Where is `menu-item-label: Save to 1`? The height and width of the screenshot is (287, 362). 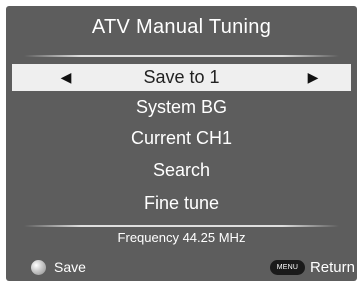
menu-item-label: Save to 1 is located at coordinates (181, 77).